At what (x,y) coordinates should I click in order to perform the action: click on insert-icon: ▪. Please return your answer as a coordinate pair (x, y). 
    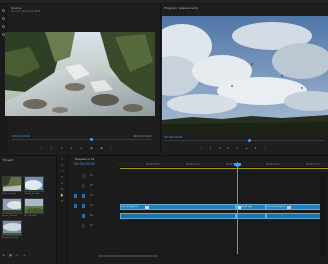
    Looking at the image, I should click on (91, 148).